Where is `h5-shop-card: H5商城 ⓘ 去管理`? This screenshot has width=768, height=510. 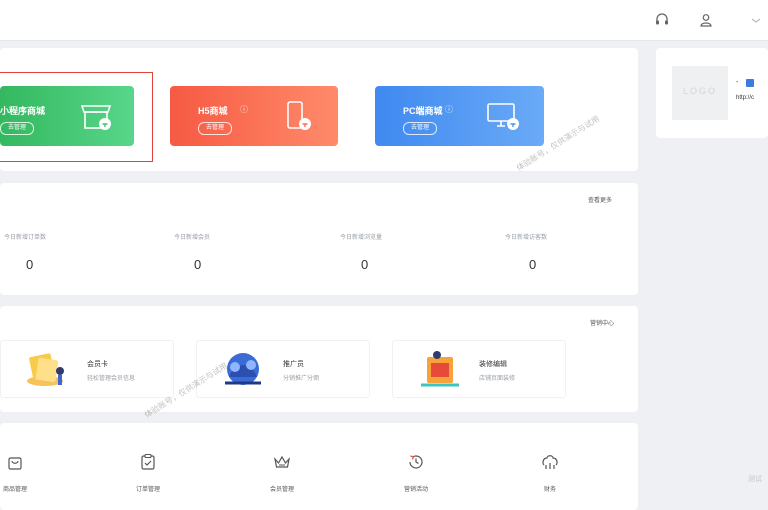
h5-shop-card: H5商城 ⓘ 去管理 is located at coordinates (254, 116).